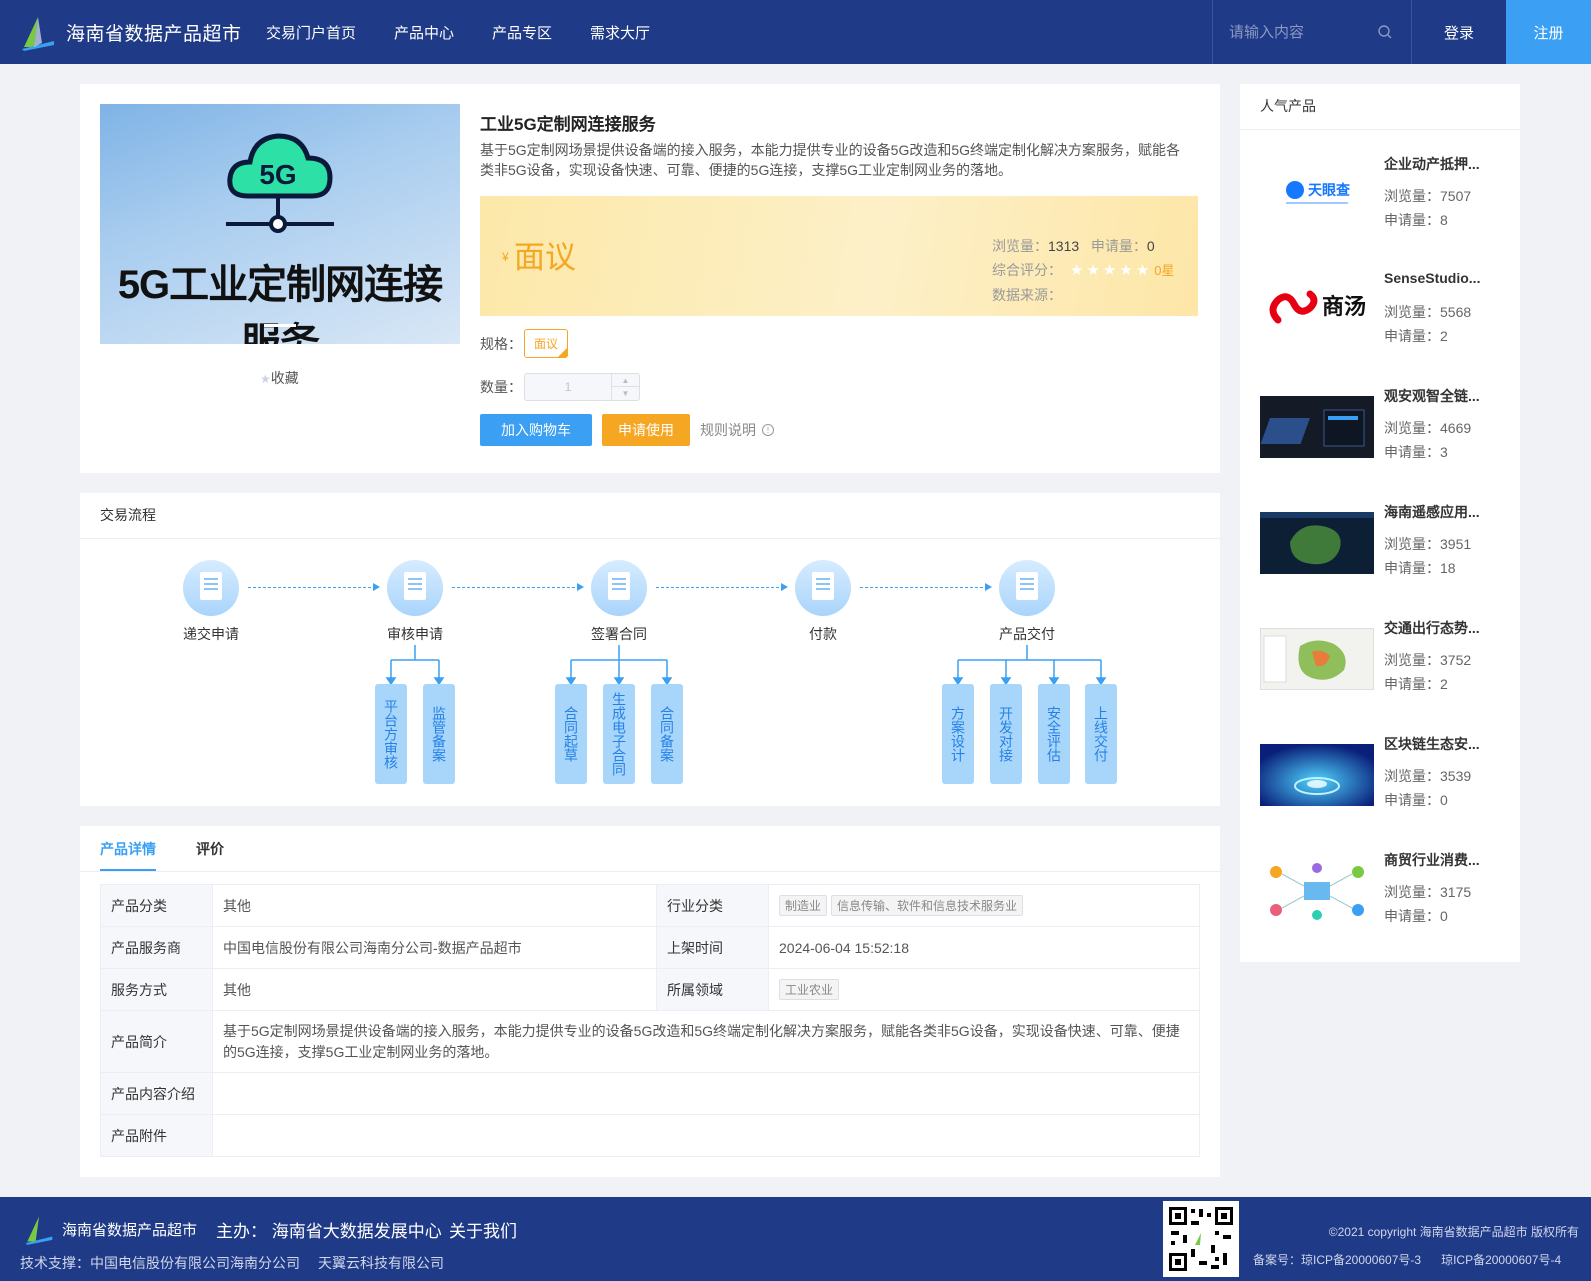 The height and width of the screenshot is (1281, 1591). Describe the element at coordinates (156, 1135) in the screenshot. I see `table-key: 产品附件` at that location.